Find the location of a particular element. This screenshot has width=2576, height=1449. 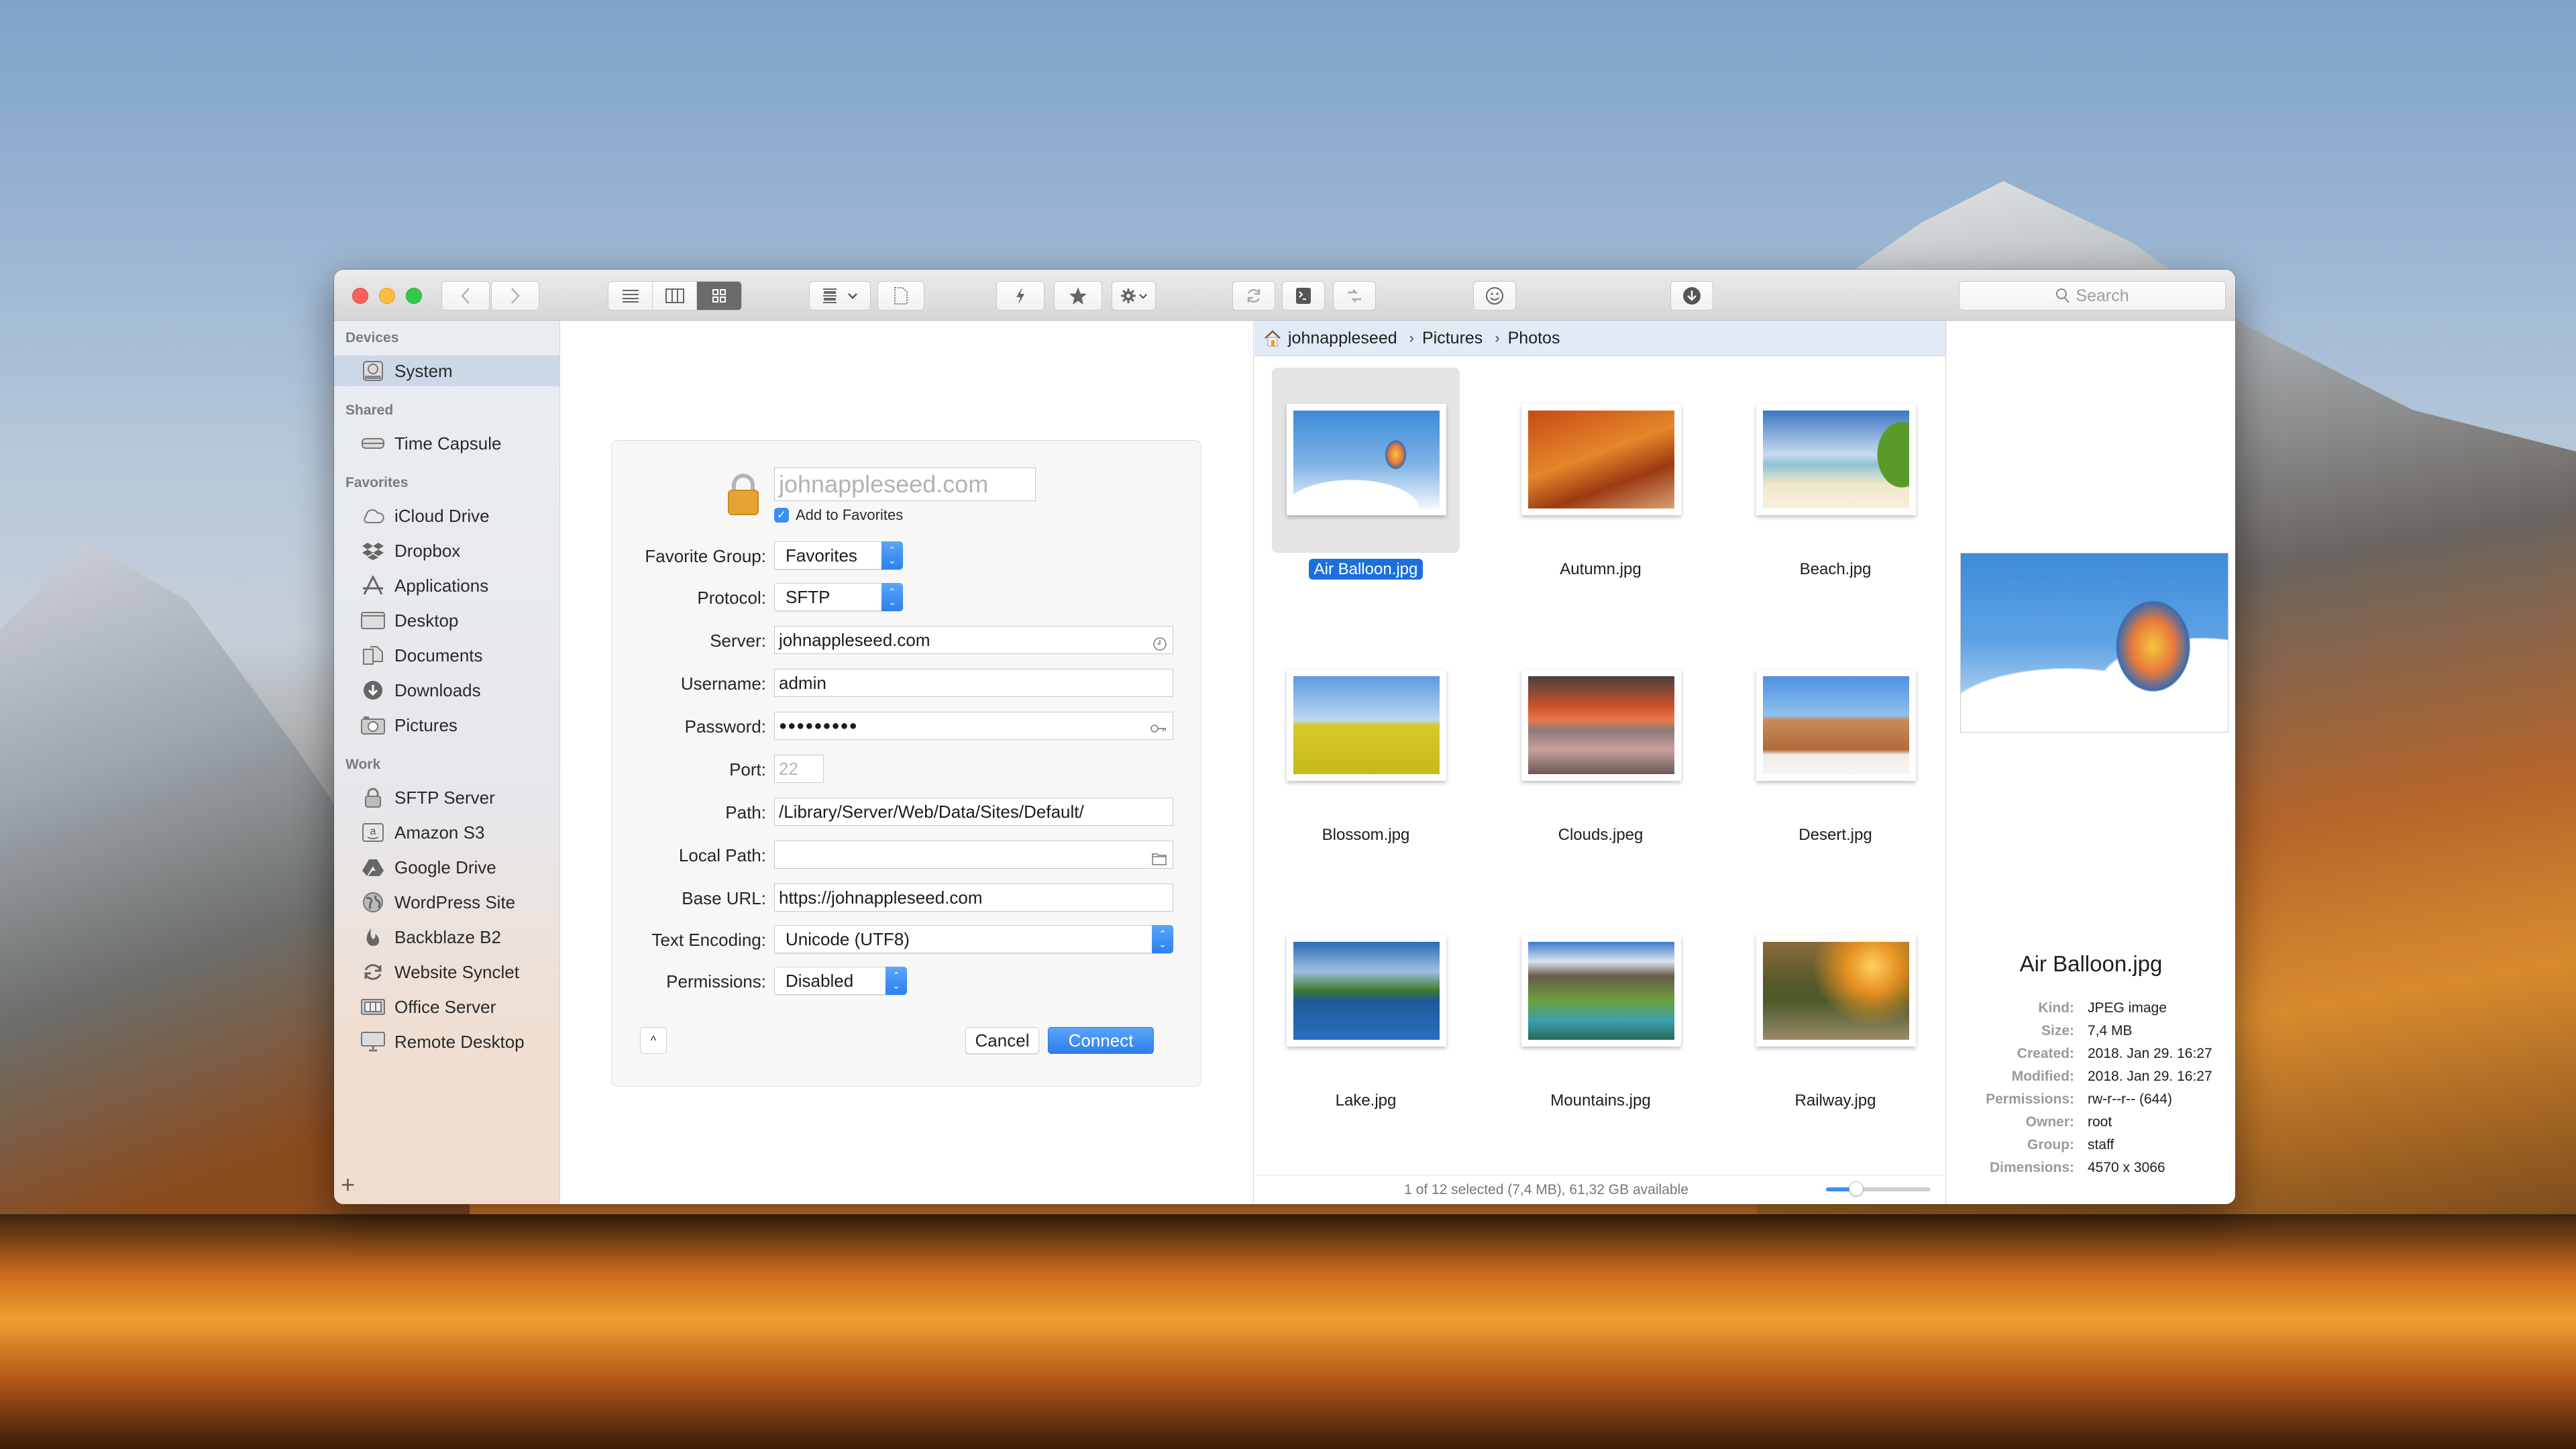

sync-button is located at coordinates (1253, 296).